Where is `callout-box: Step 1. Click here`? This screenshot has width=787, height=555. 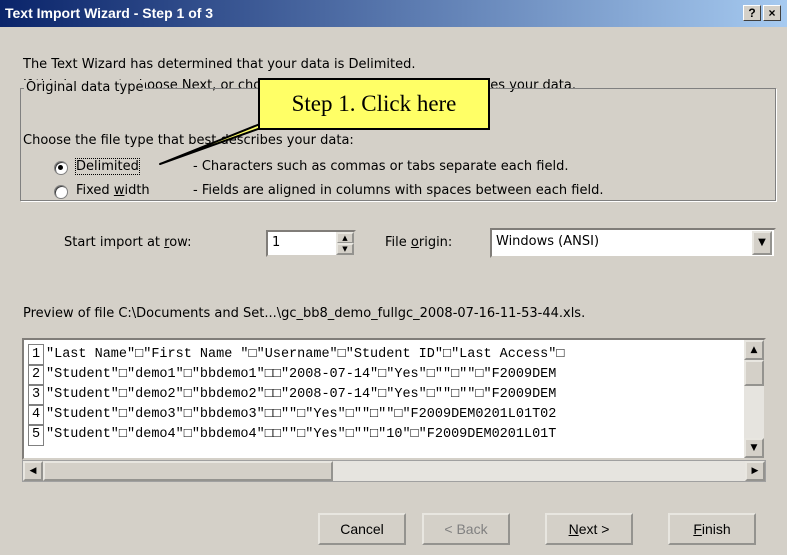
callout-box: Step 1. Click here is located at coordinates (374, 104).